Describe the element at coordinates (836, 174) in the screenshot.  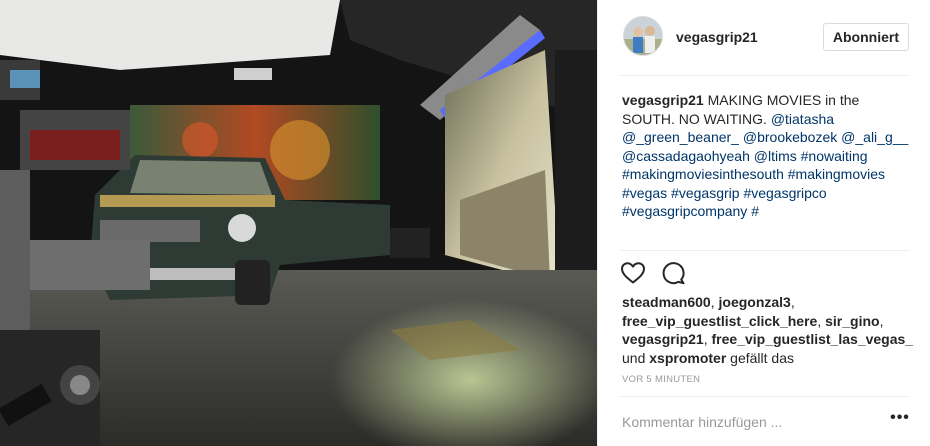
I see `caption-hashtag: #makingmovies` at that location.